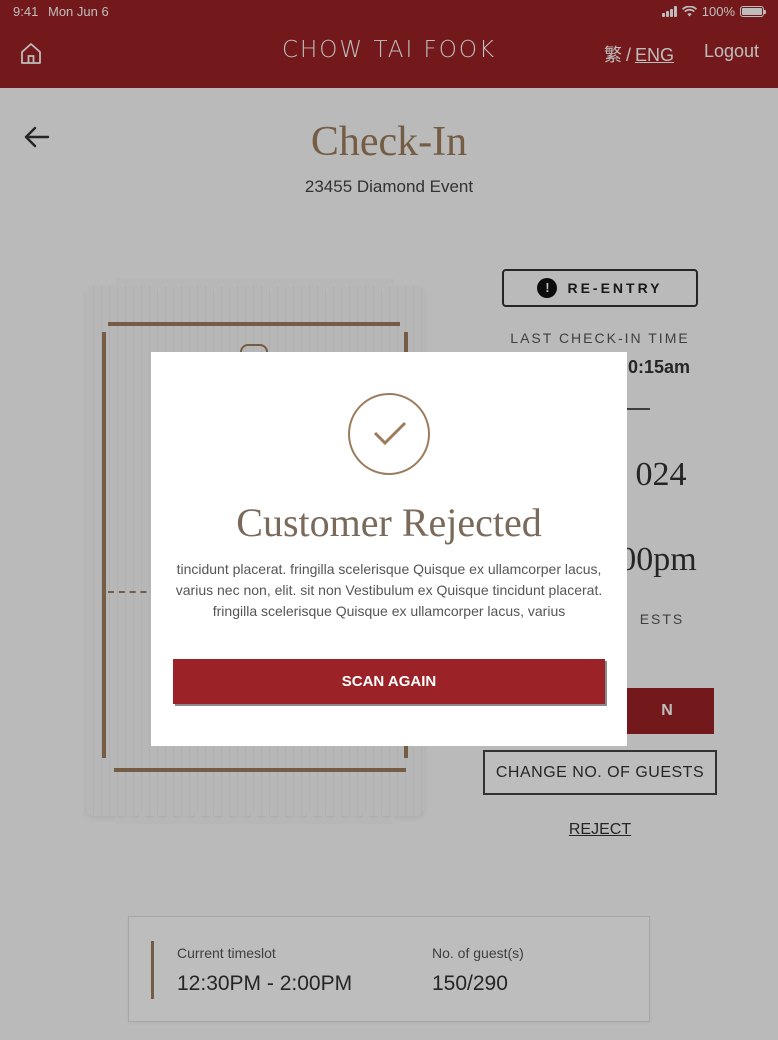  Describe the element at coordinates (389, 522) in the screenshot. I see `dialog-title: Customer Rejected` at that location.